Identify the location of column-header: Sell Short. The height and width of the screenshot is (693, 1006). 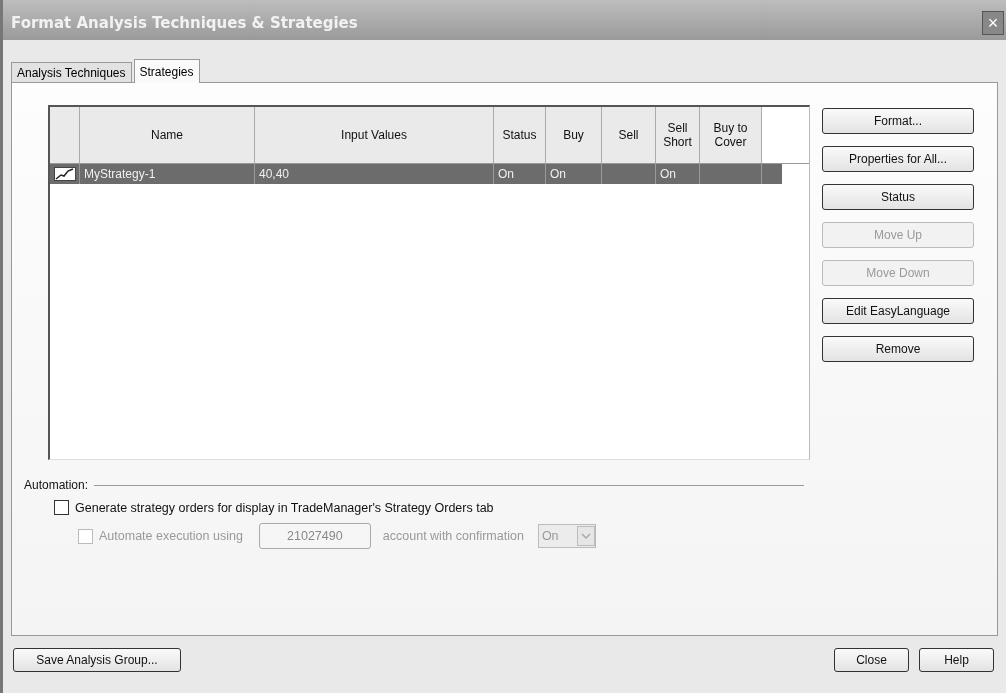
(678, 135).